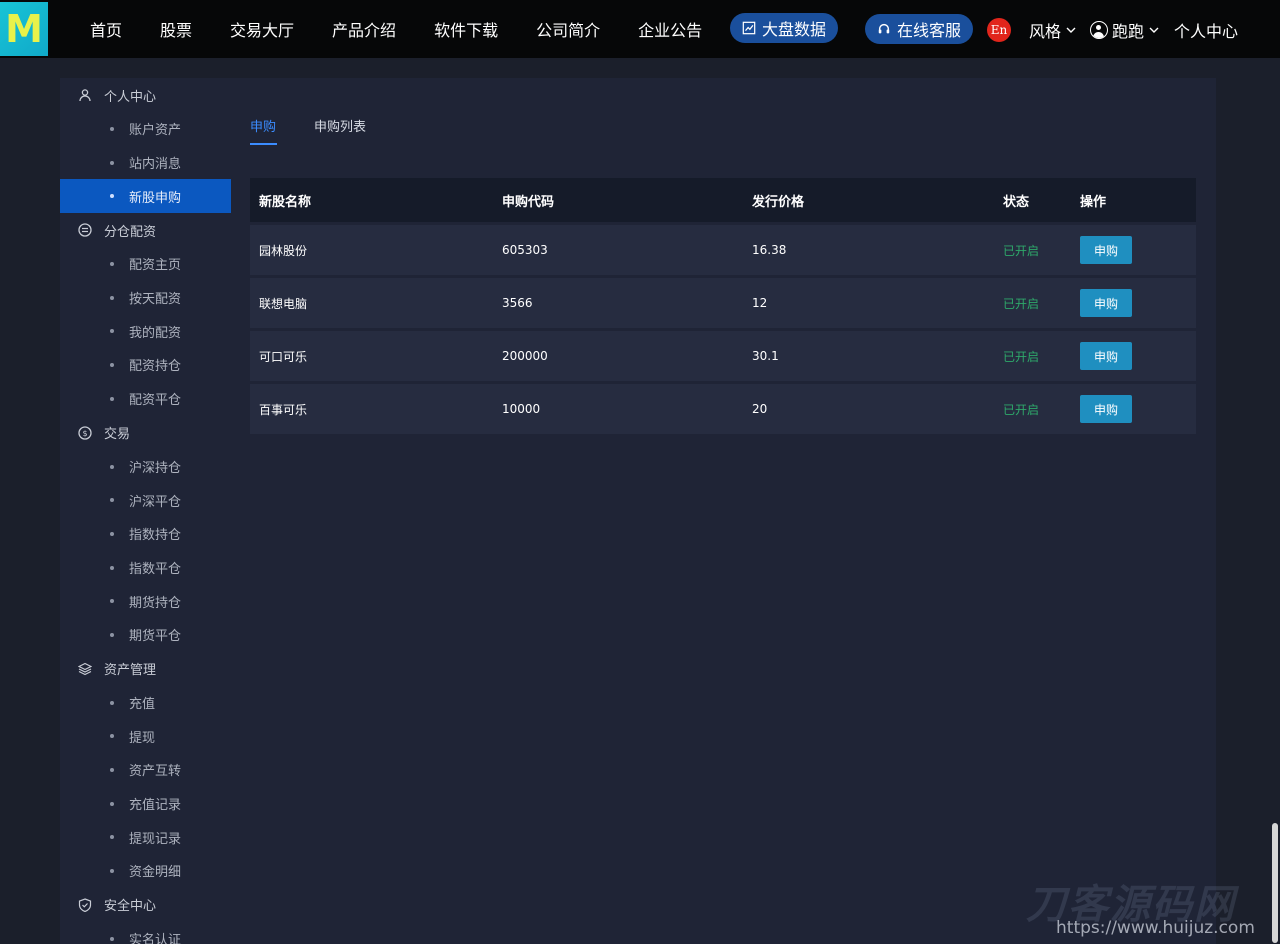  What do you see at coordinates (1125, 30) in the screenshot?
I see `user-dropdown: 跑跑` at bounding box center [1125, 30].